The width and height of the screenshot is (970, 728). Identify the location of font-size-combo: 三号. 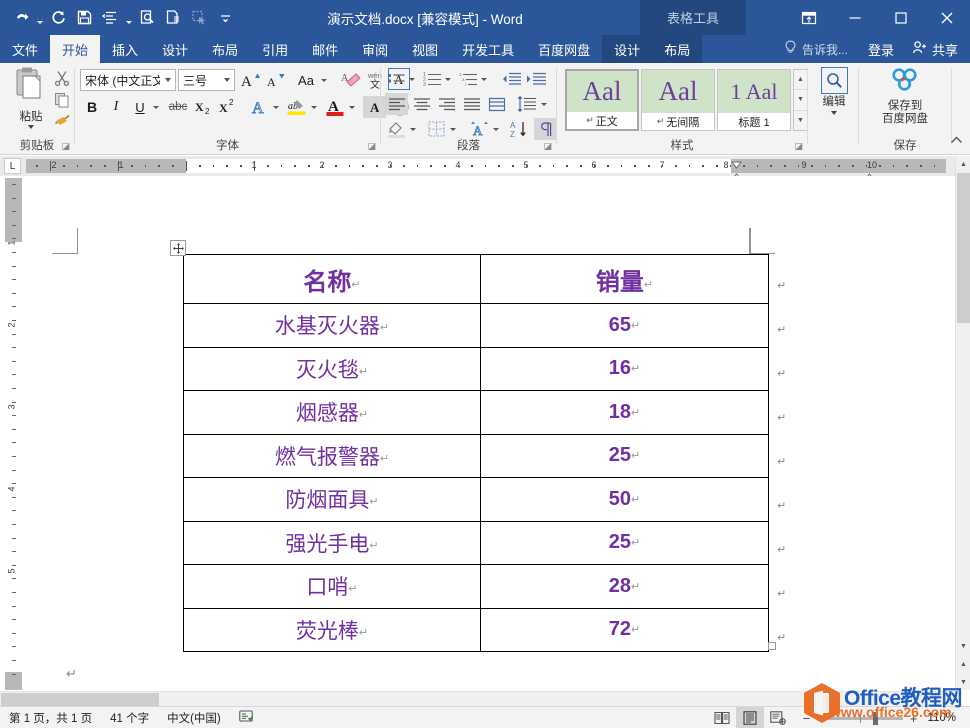
(206, 80).